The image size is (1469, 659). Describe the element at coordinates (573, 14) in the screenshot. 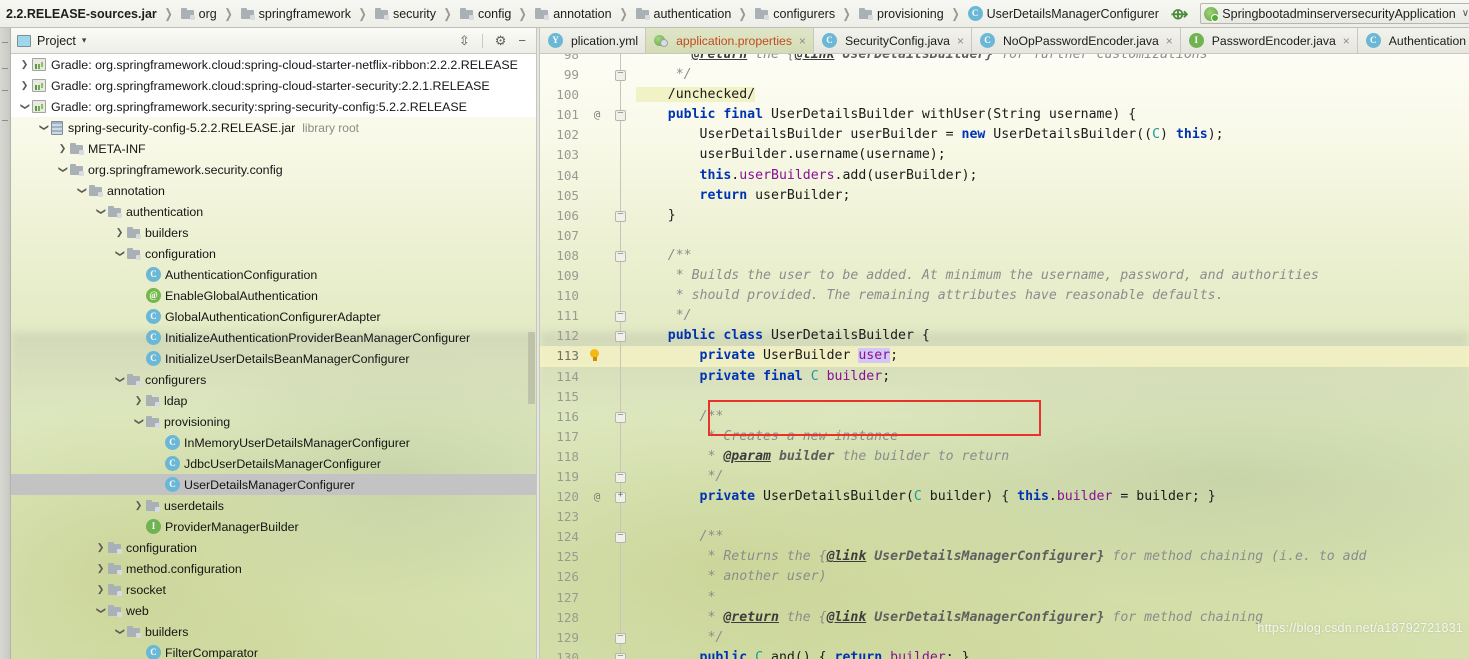

I see `breadcrumb-item-annotation: annotation` at that location.